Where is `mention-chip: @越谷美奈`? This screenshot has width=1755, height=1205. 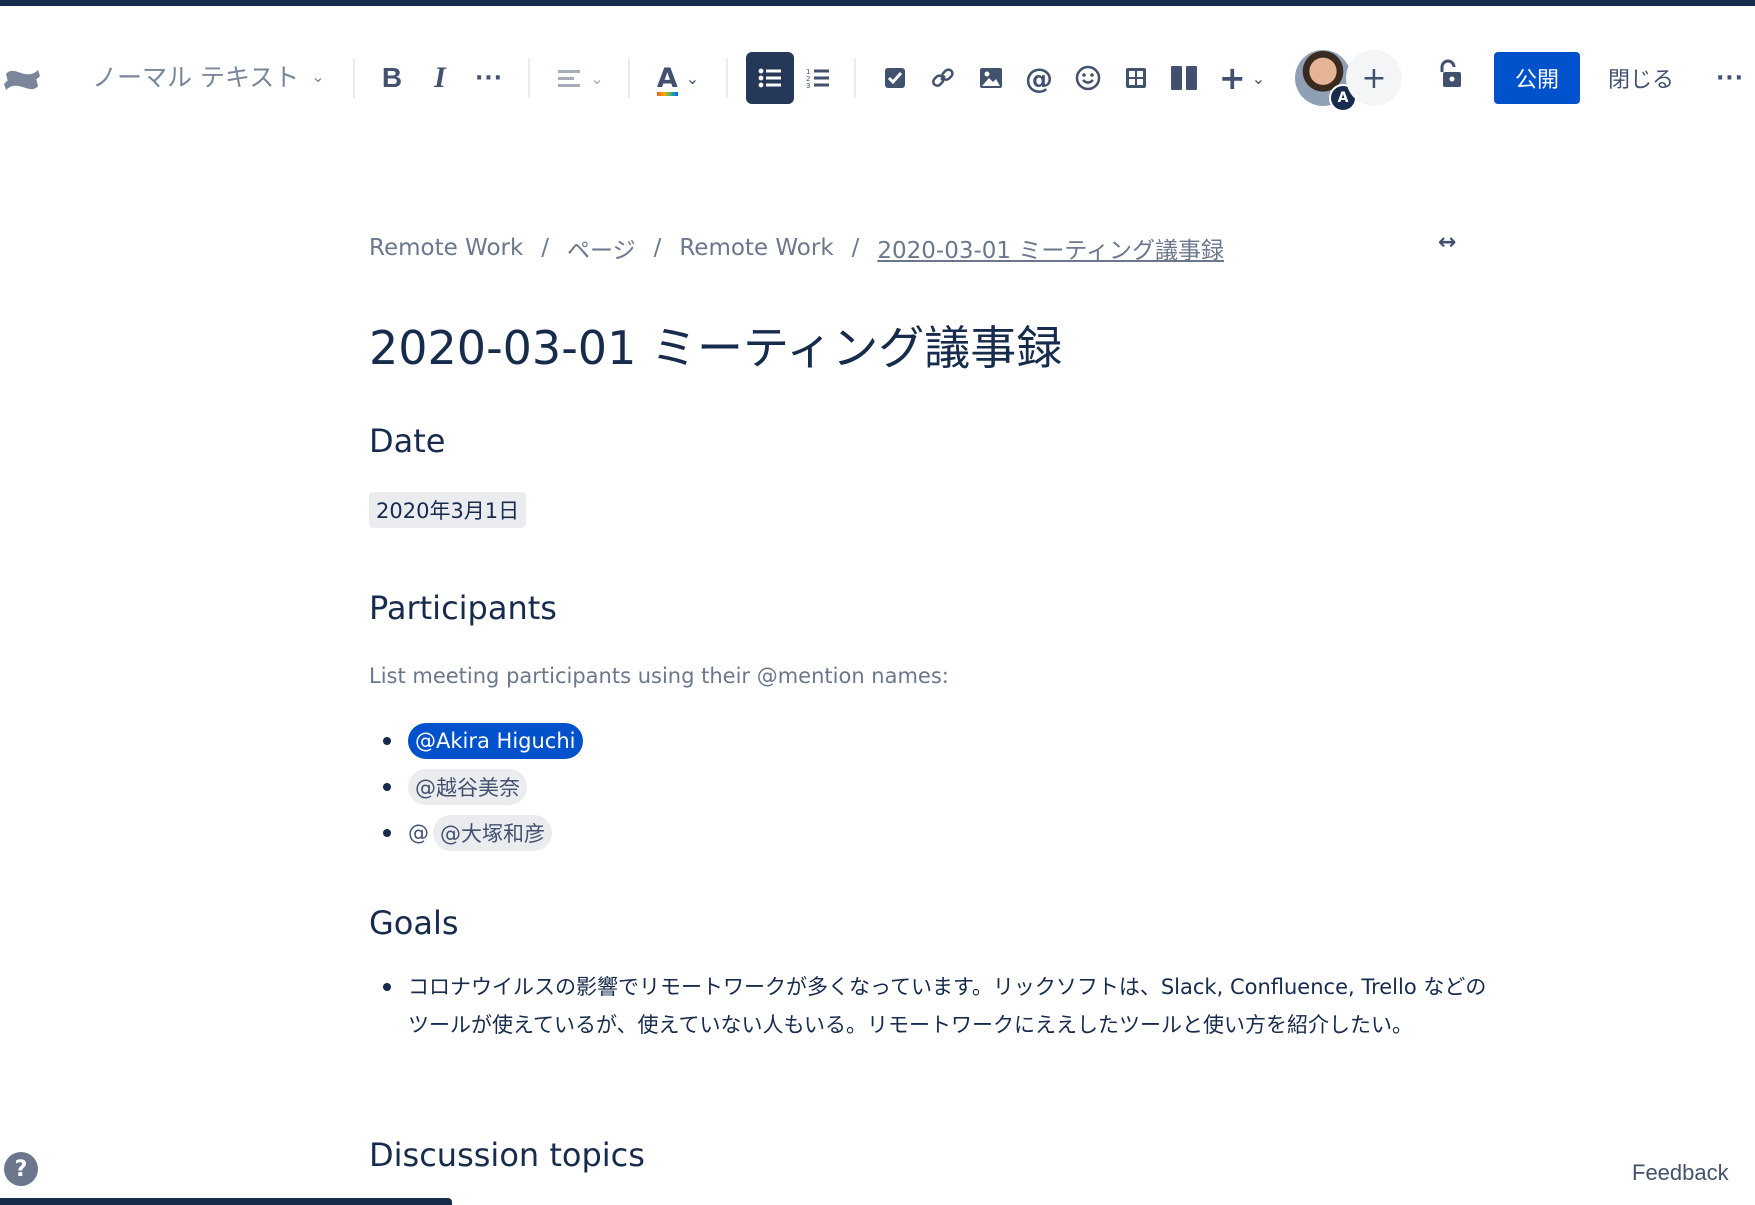
mention-chip: @越谷美奈 is located at coordinates (467, 787).